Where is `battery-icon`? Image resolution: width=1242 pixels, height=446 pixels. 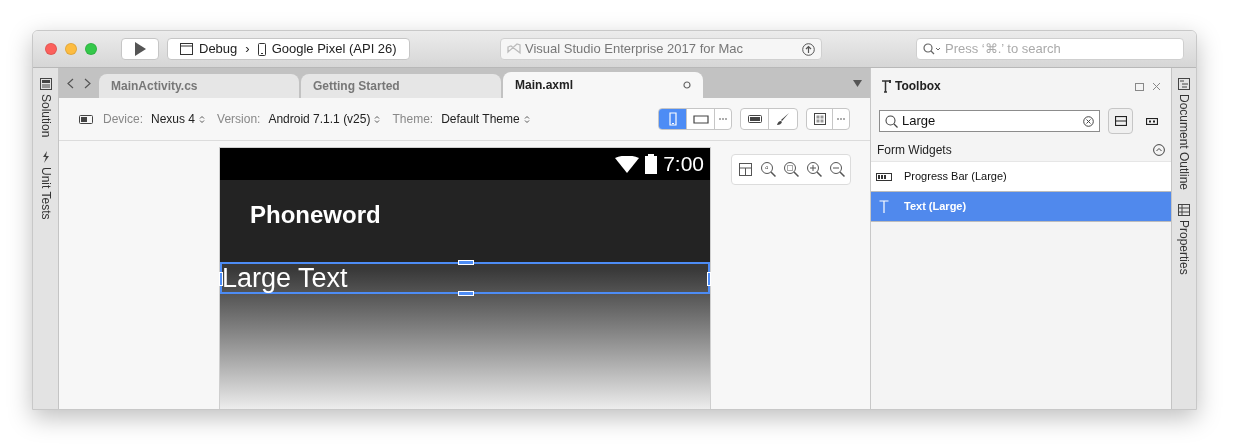
battery-icon is located at coordinates (651, 164).